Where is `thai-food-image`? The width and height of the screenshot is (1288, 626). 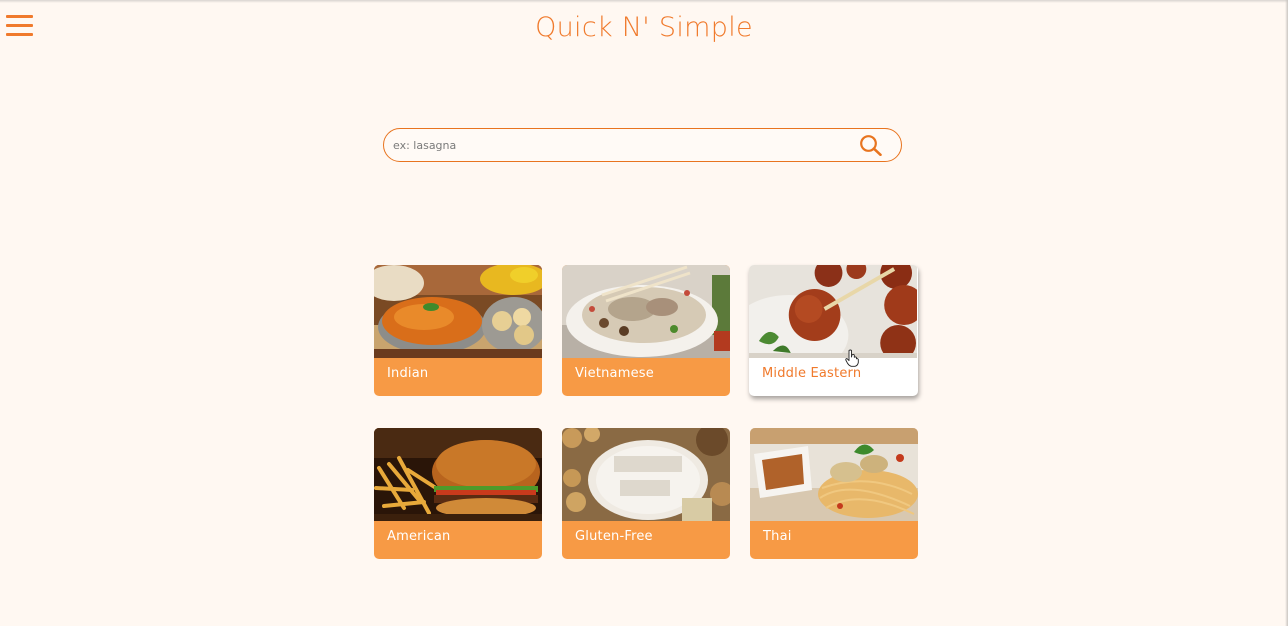
thai-food-image is located at coordinates (834, 474).